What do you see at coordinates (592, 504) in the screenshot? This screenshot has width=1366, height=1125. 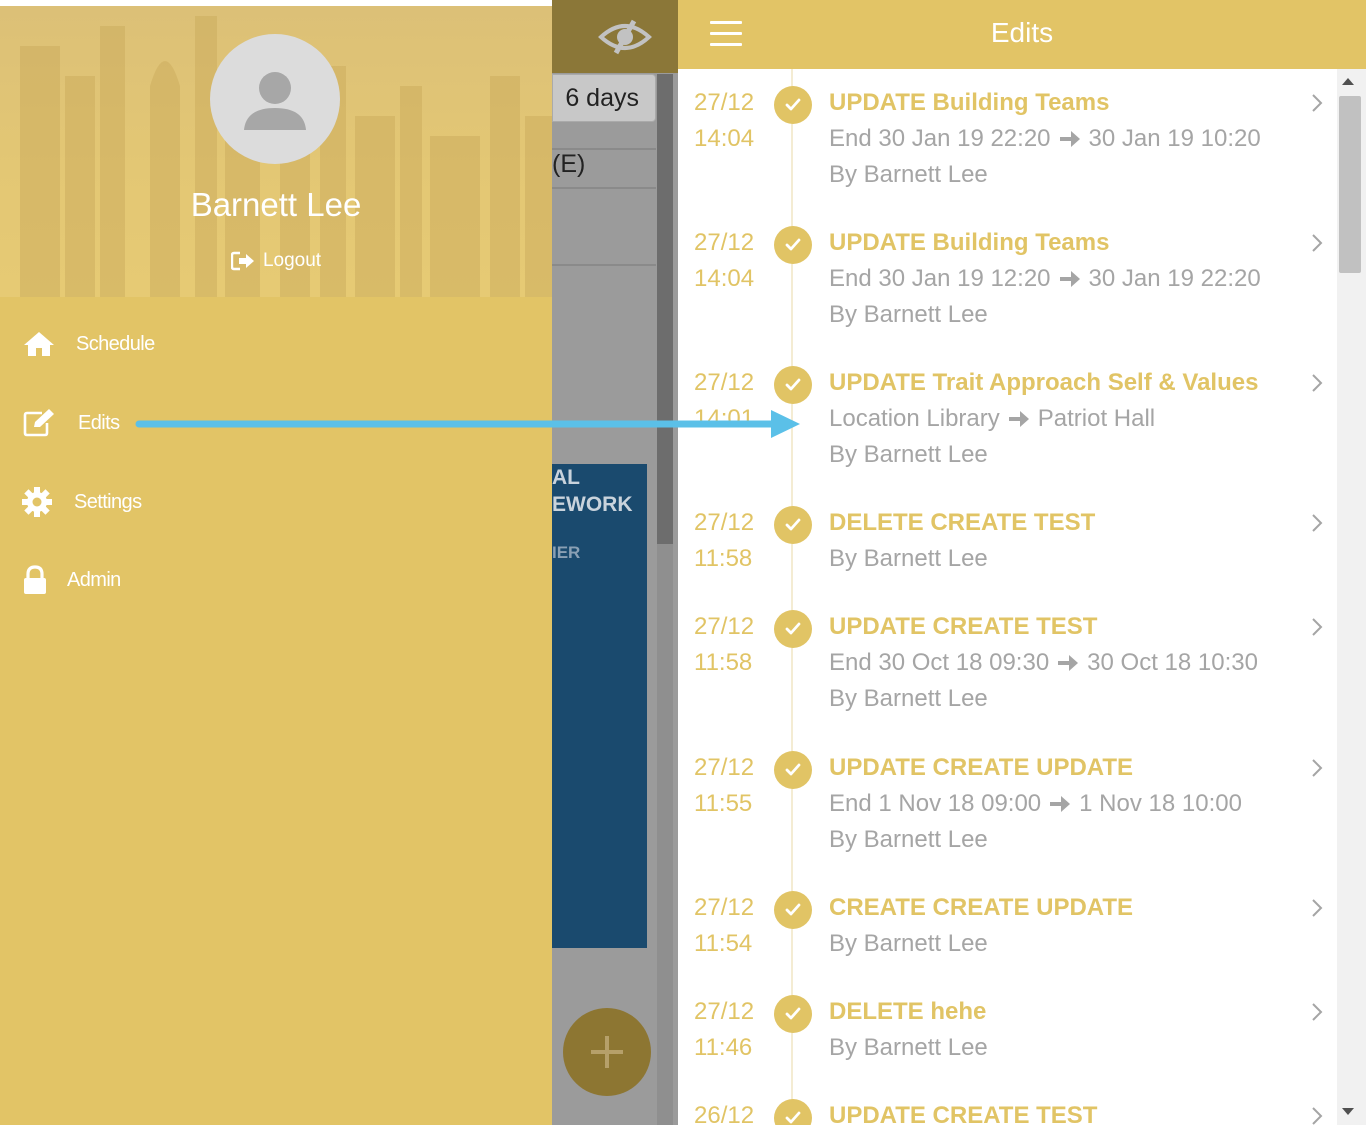 I see `event-card-text: EWORK` at bounding box center [592, 504].